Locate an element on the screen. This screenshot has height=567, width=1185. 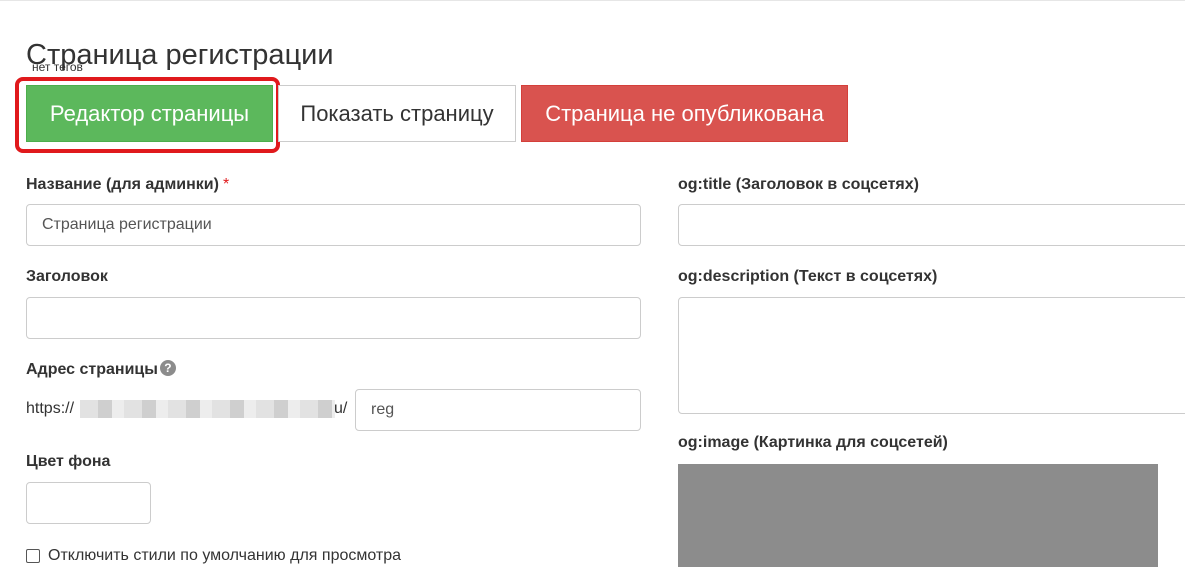
og-image-placeholder is located at coordinates (918, 515).